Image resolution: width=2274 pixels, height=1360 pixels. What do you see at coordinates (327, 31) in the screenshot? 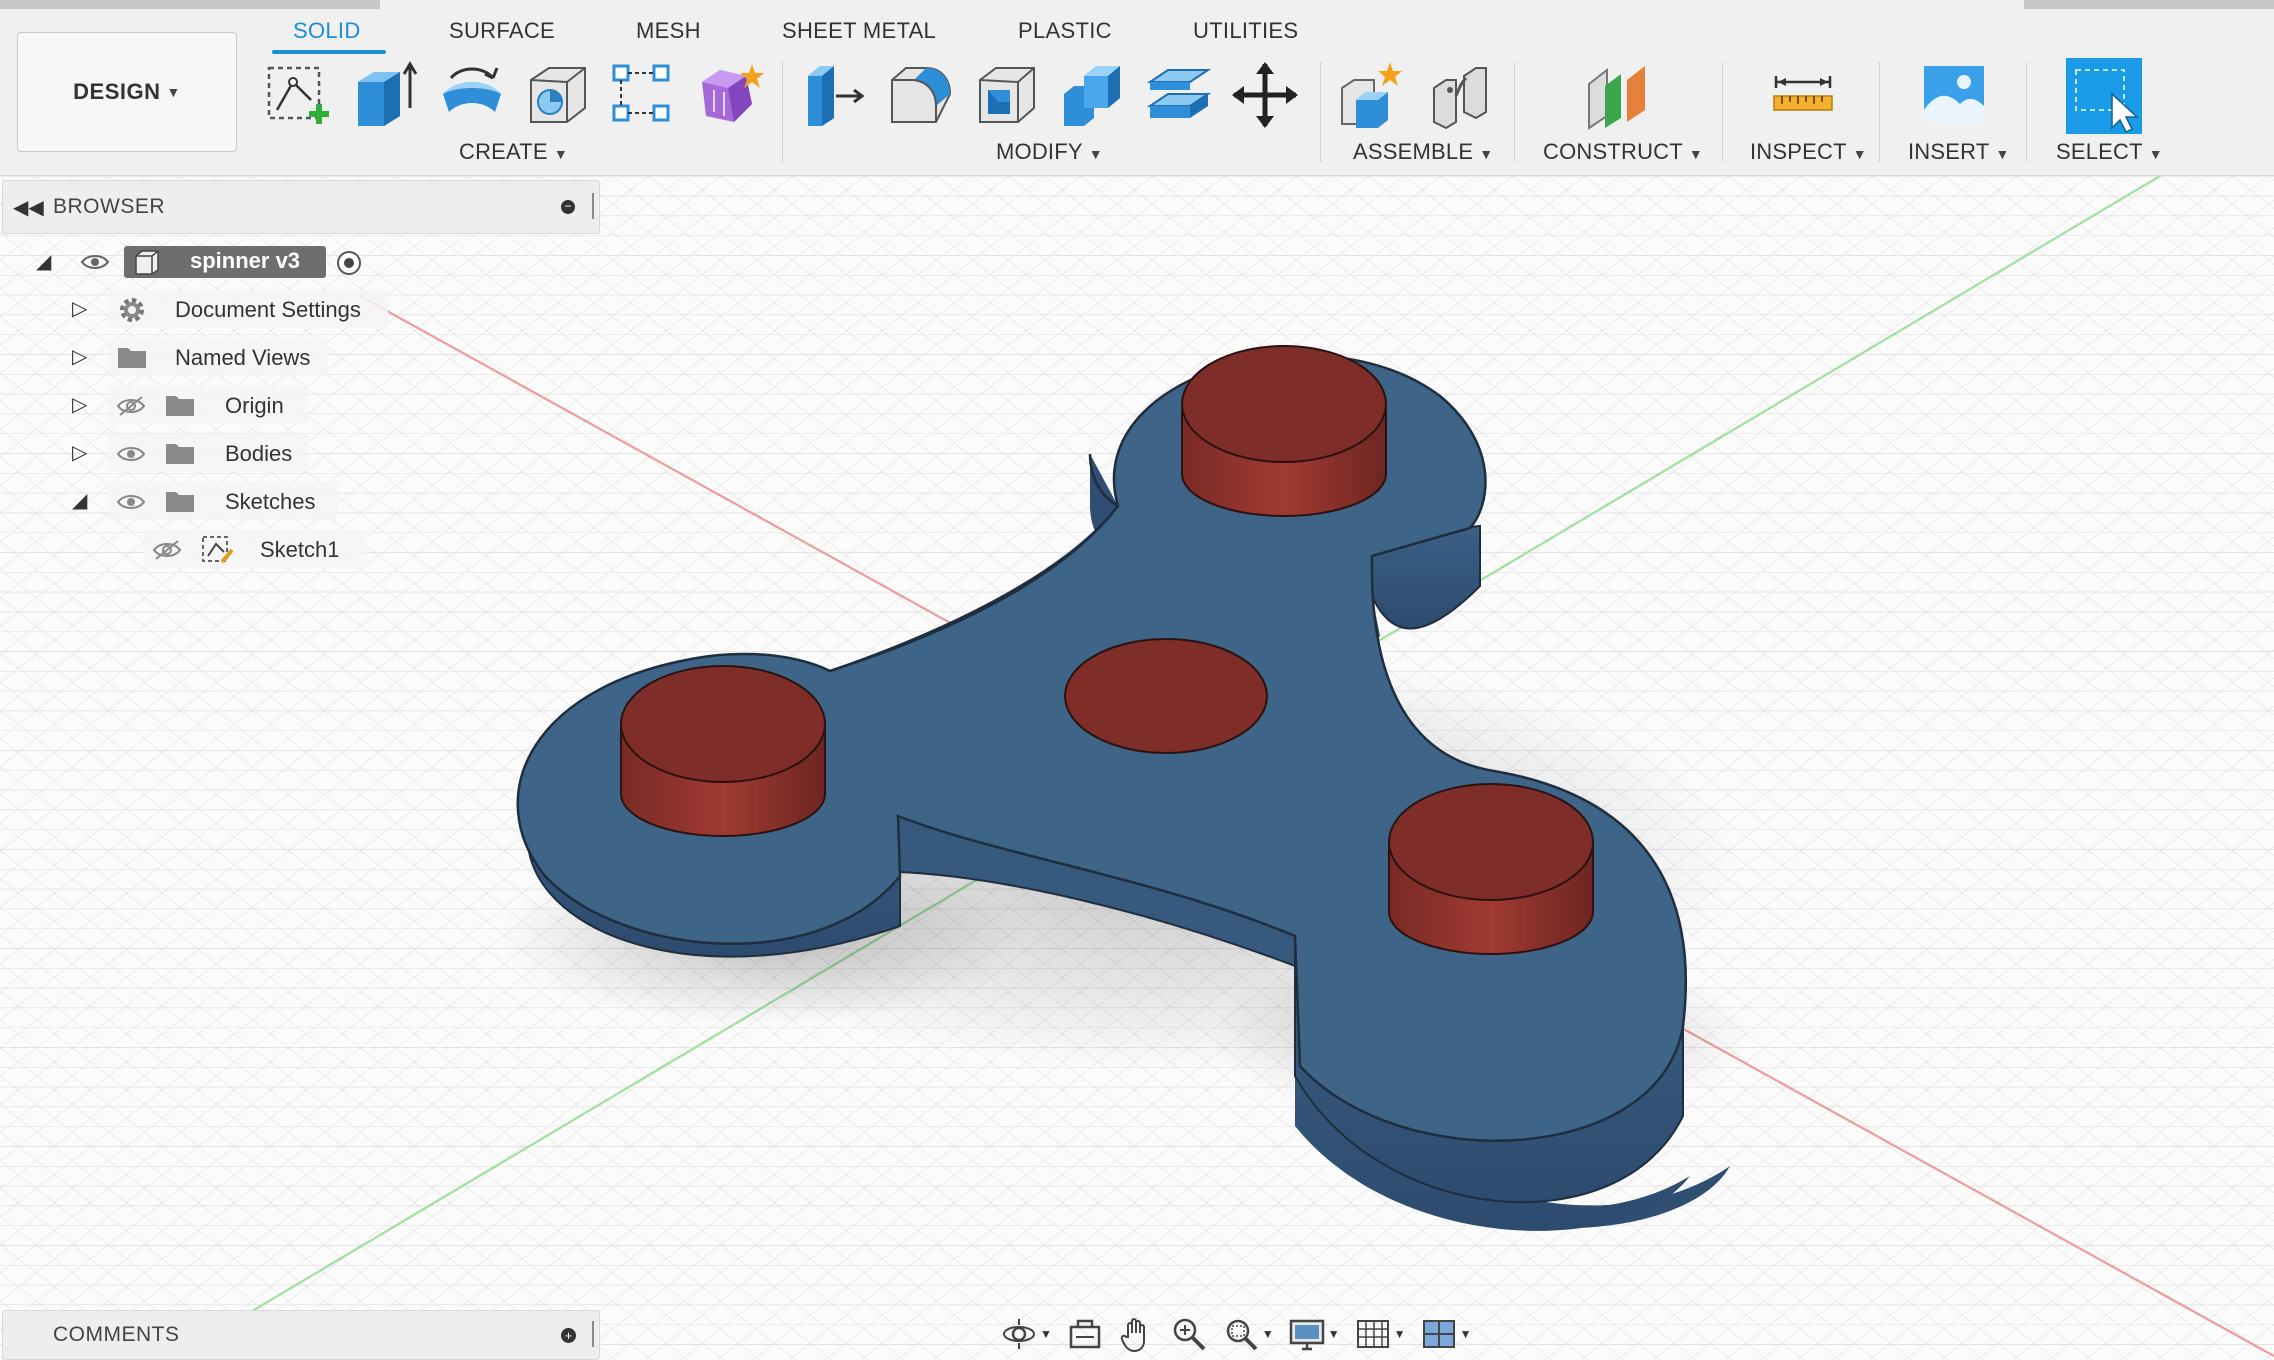
I see `tab-solid: SOLID` at bounding box center [327, 31].